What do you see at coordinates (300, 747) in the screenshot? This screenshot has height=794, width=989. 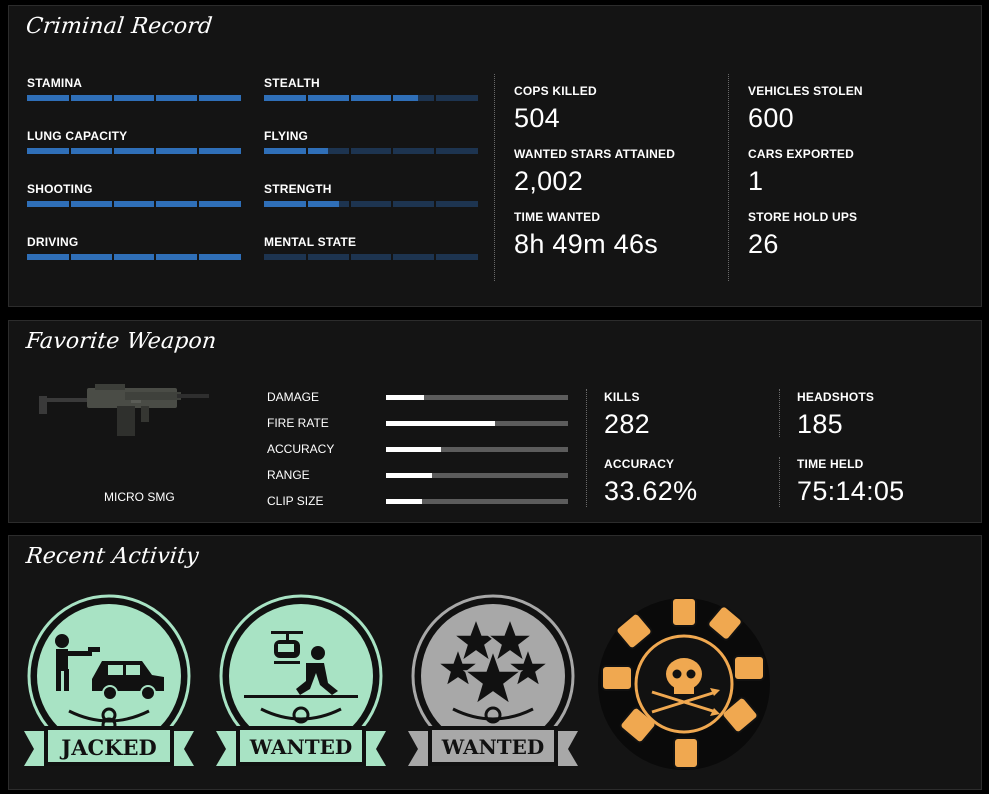 I see `badge-label: WANTED` at bounding box center [300, 747].